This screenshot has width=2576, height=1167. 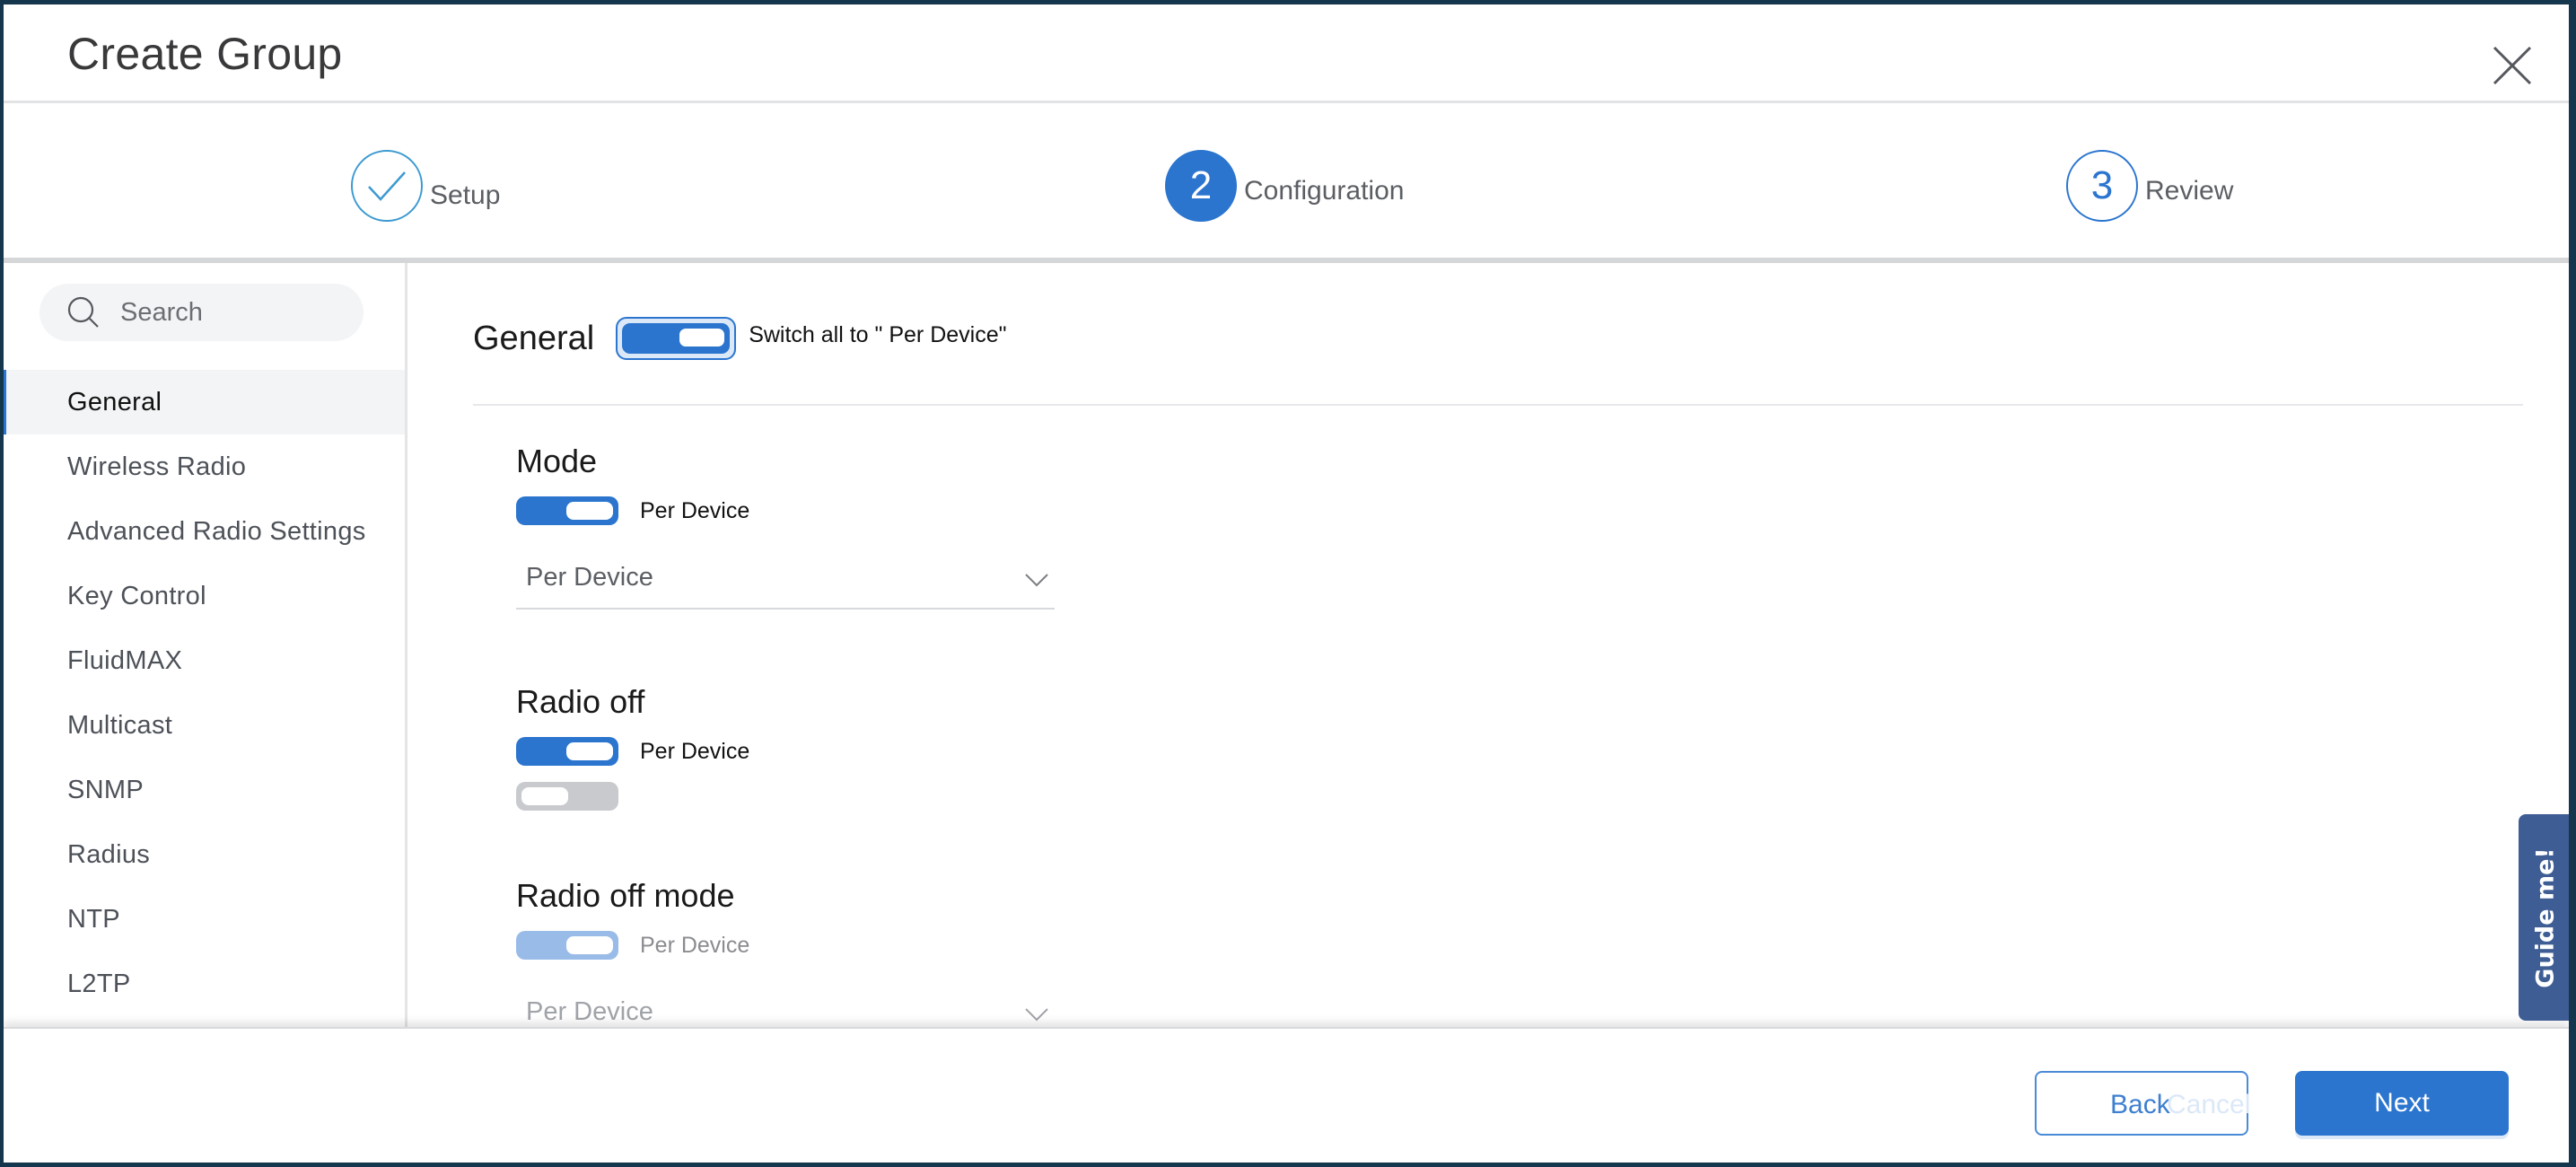 I want to click on sidebar-item-fluidmax: FluidMAX, so click(x=204, y=660).